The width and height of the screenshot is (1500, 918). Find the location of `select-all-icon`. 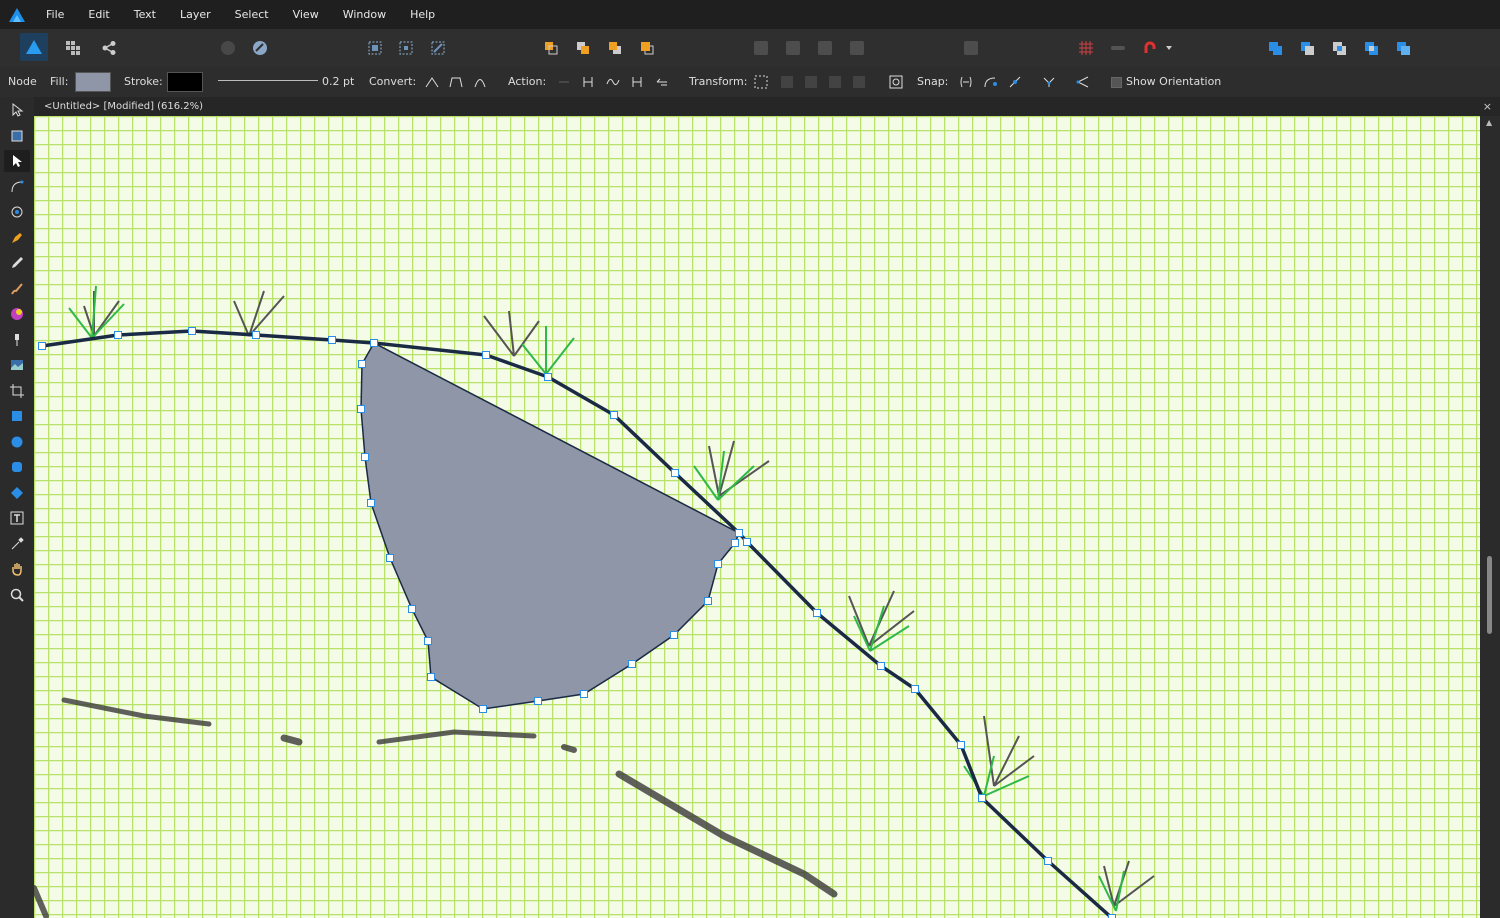

select-all-icon is located at coordinates (375, 48).